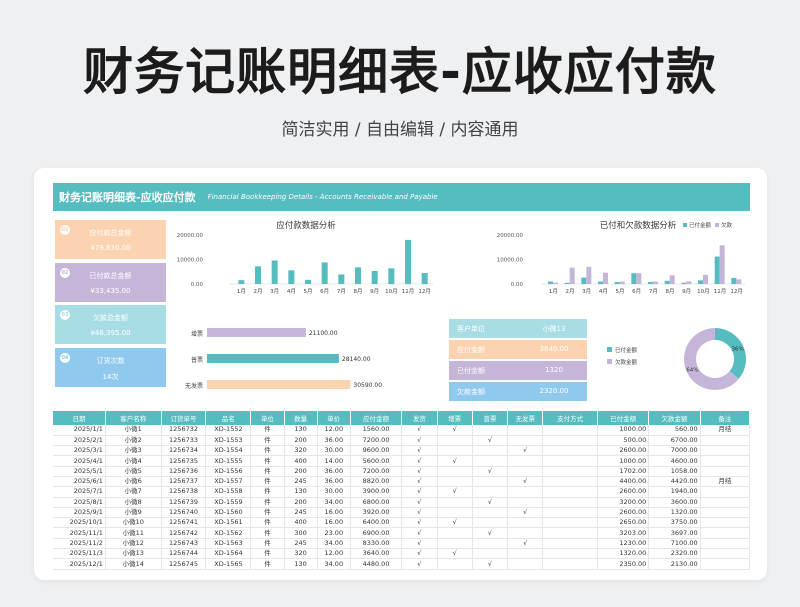 The height and width of the screenshot is (607, 800). Describe the element at coordinates (184, 523) in the screenshot. I see `table-cell: 1256741` at that location.